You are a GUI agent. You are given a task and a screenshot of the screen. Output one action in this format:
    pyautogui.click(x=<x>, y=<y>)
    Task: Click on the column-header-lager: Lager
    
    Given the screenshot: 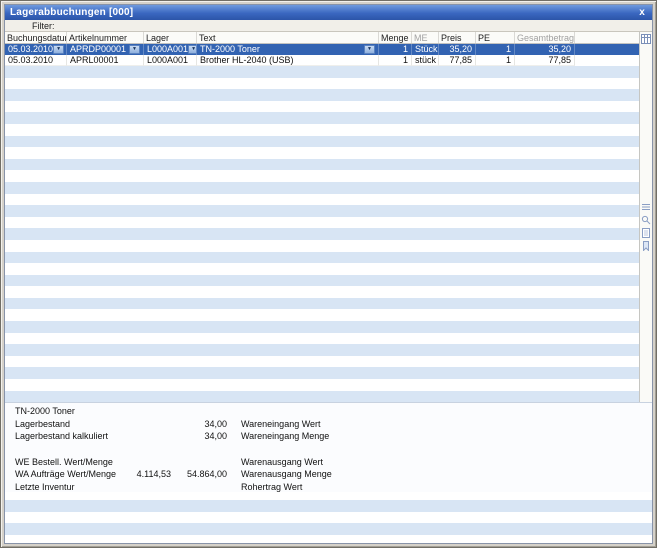 What is the action you would take?
    pyautogui.click(x=170, y=37)
    